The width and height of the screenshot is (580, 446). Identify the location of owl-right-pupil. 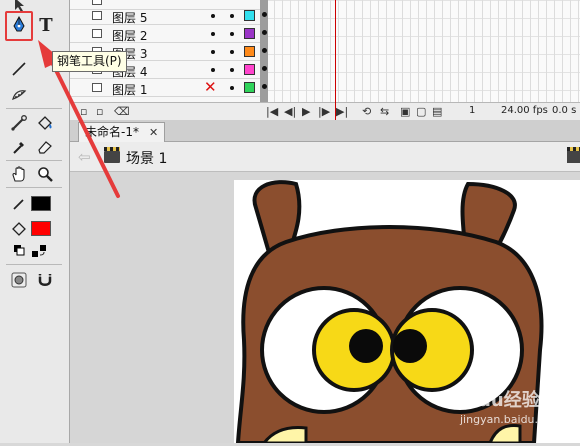
(410, 346).